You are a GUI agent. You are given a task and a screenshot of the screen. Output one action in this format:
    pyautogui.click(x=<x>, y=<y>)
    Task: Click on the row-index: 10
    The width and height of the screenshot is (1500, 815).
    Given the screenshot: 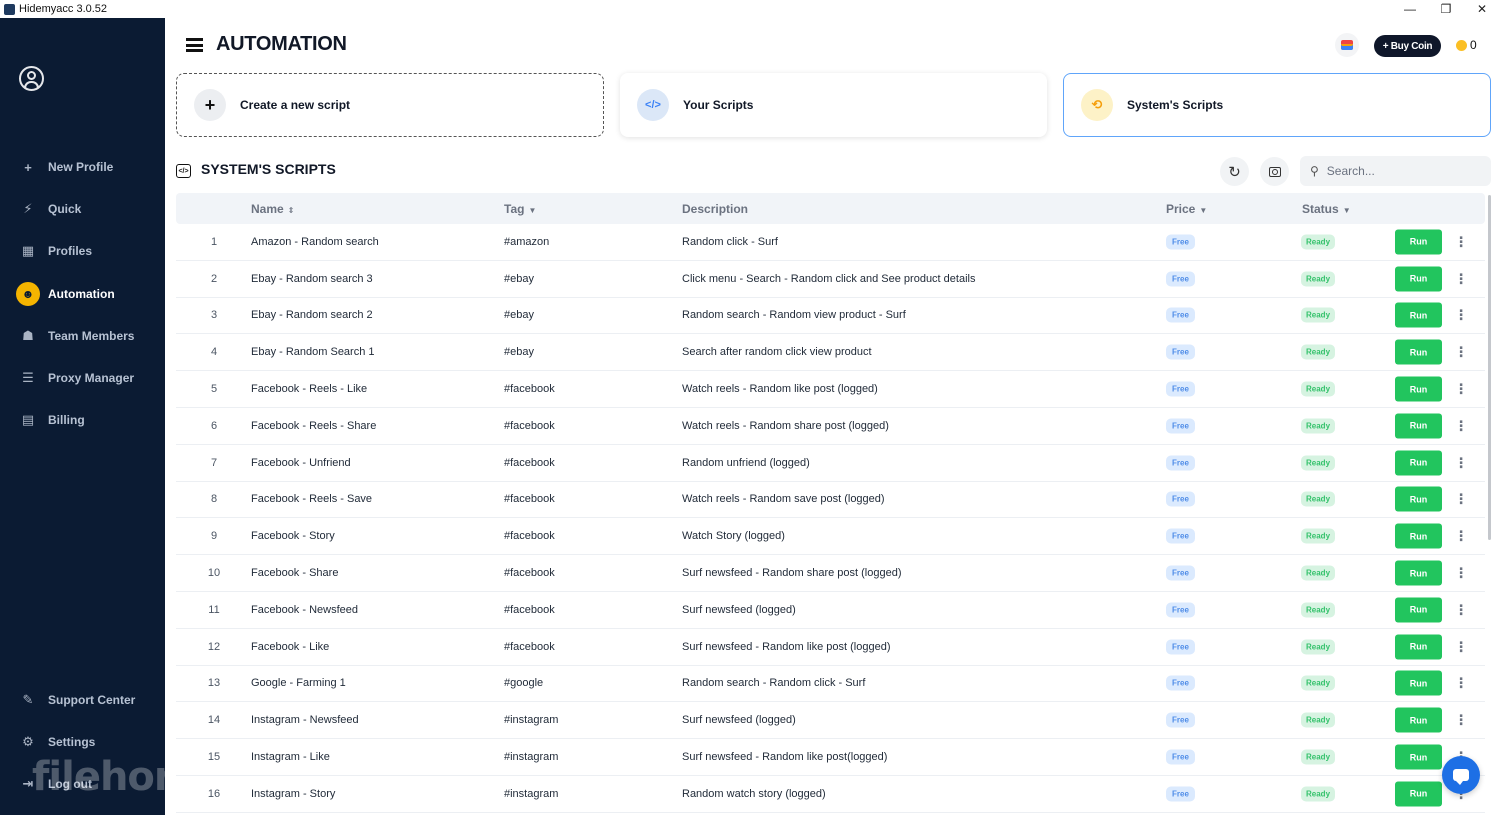 What is the action you would take?
    pyautogui.click(x=214, y=573)
    